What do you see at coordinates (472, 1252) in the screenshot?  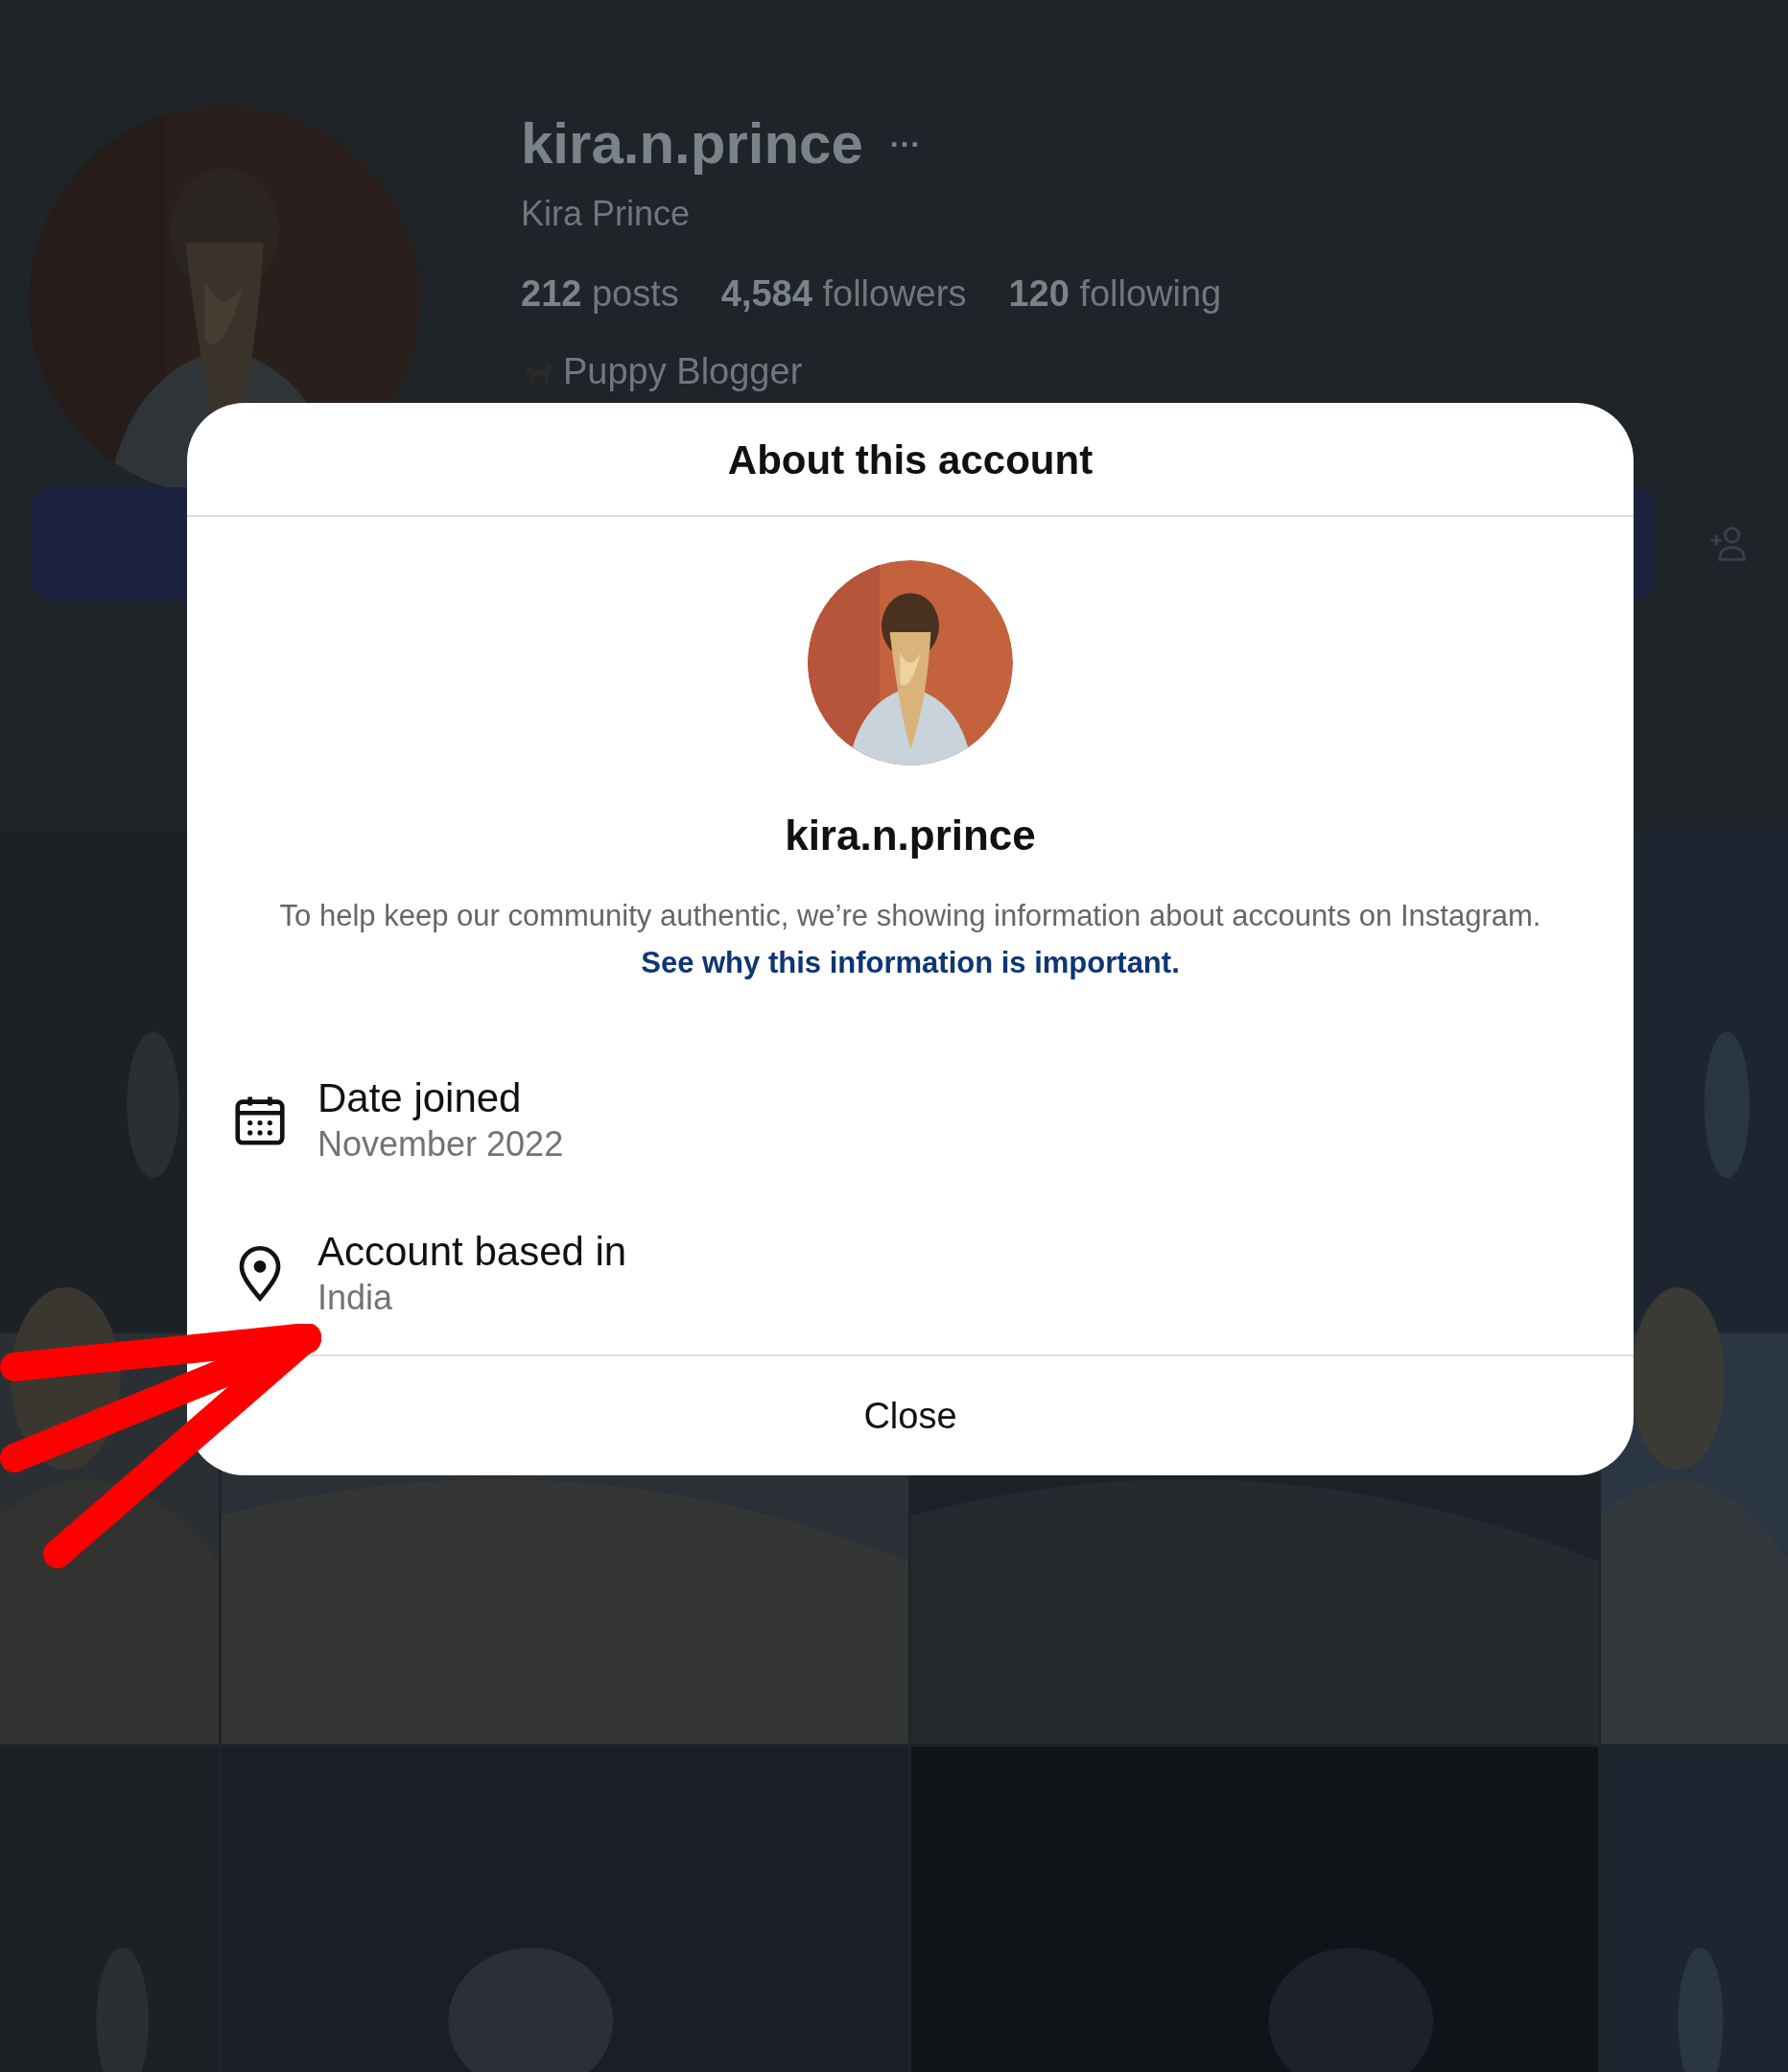 I see `detail-label: Account based in` at bounding box center [472, 1252].